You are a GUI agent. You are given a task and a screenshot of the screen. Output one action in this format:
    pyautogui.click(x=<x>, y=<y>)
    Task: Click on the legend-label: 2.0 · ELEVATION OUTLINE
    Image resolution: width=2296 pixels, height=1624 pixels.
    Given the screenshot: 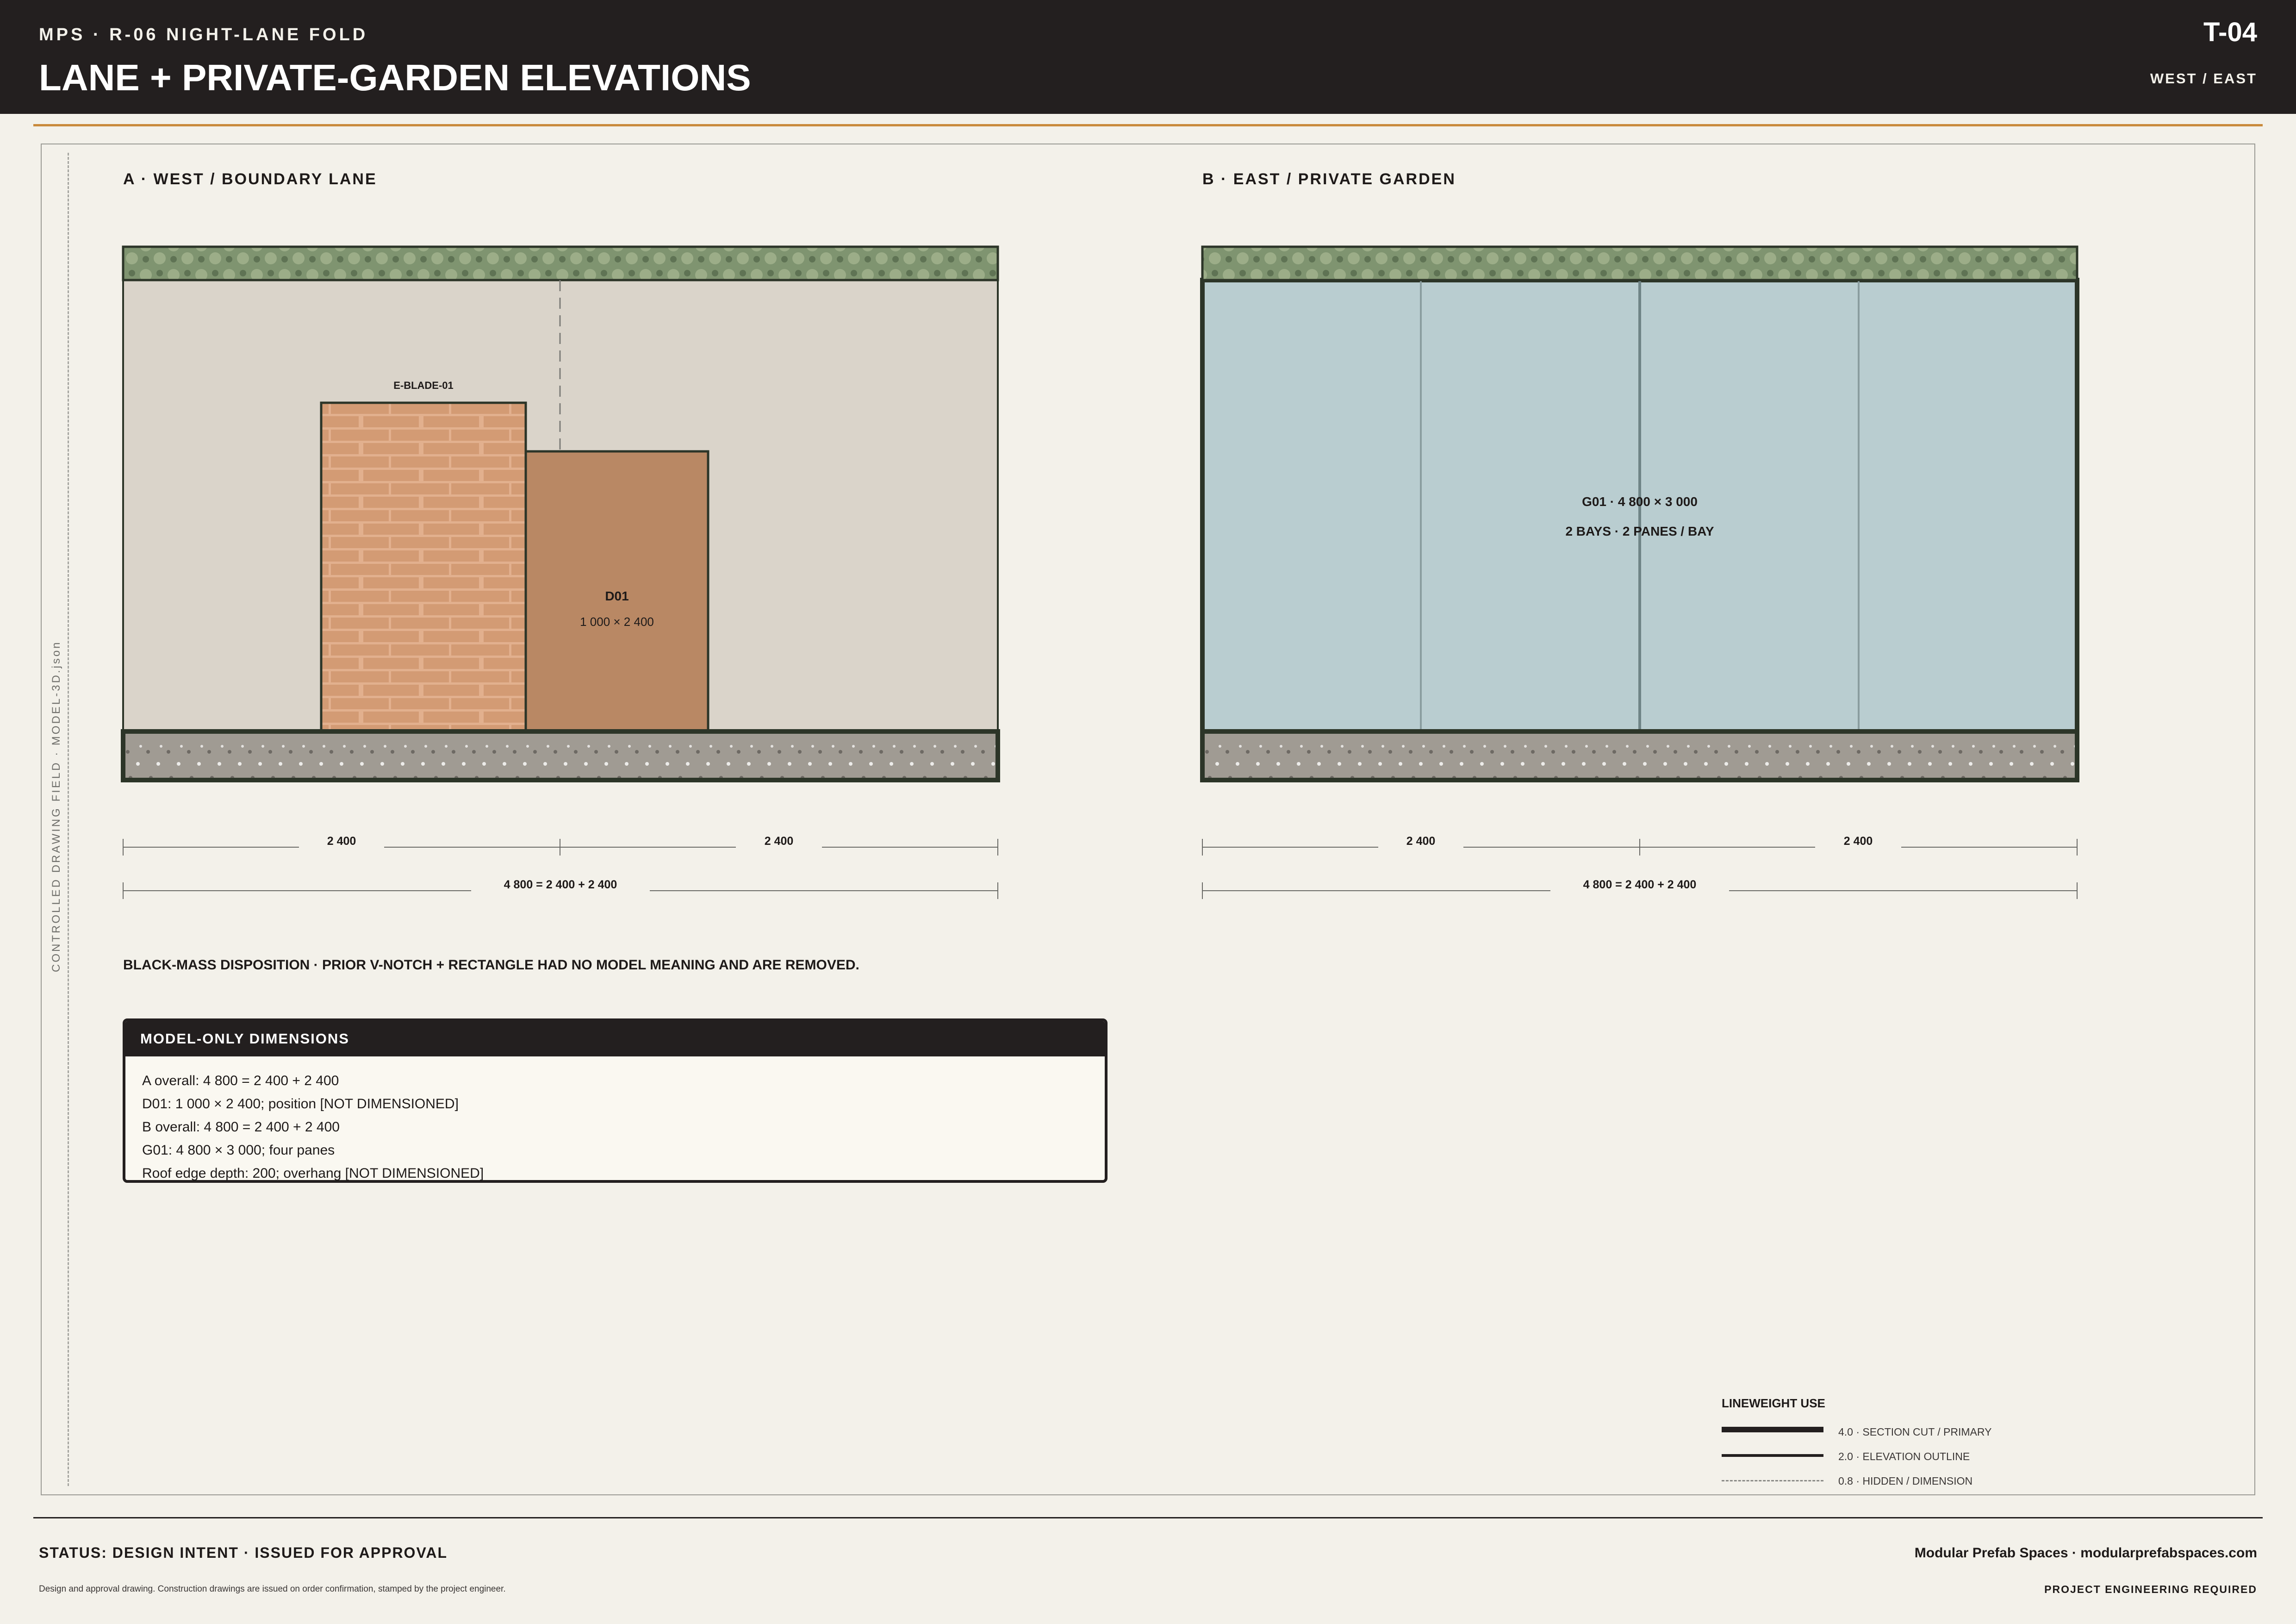 What is the action you would take?
    pyautogui.click(x=1904, y=1456)
    